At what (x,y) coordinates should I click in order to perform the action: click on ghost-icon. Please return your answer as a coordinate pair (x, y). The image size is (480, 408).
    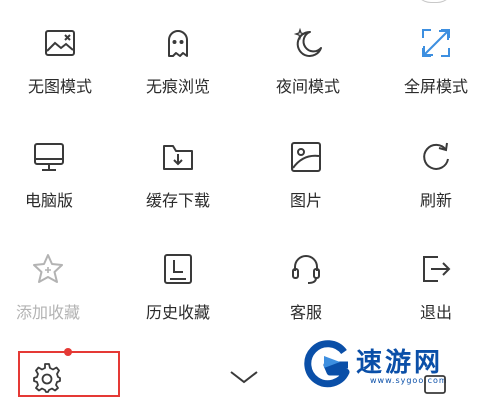
    Looking at the image, I should click on (178, 43).